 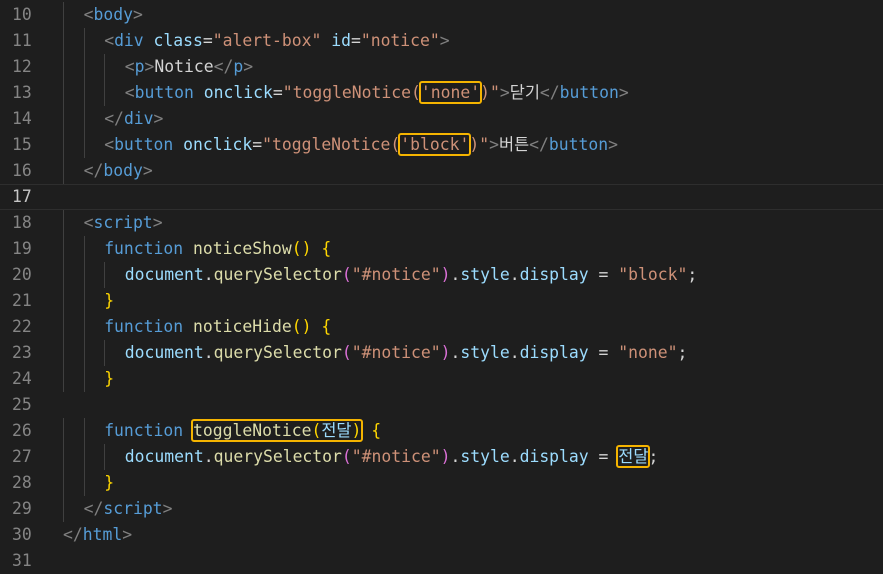 What do you see at coordinates (217, 327) in the screenshot?
I see `code-text: function noticeHide() {` at bounding box center [217, 327].